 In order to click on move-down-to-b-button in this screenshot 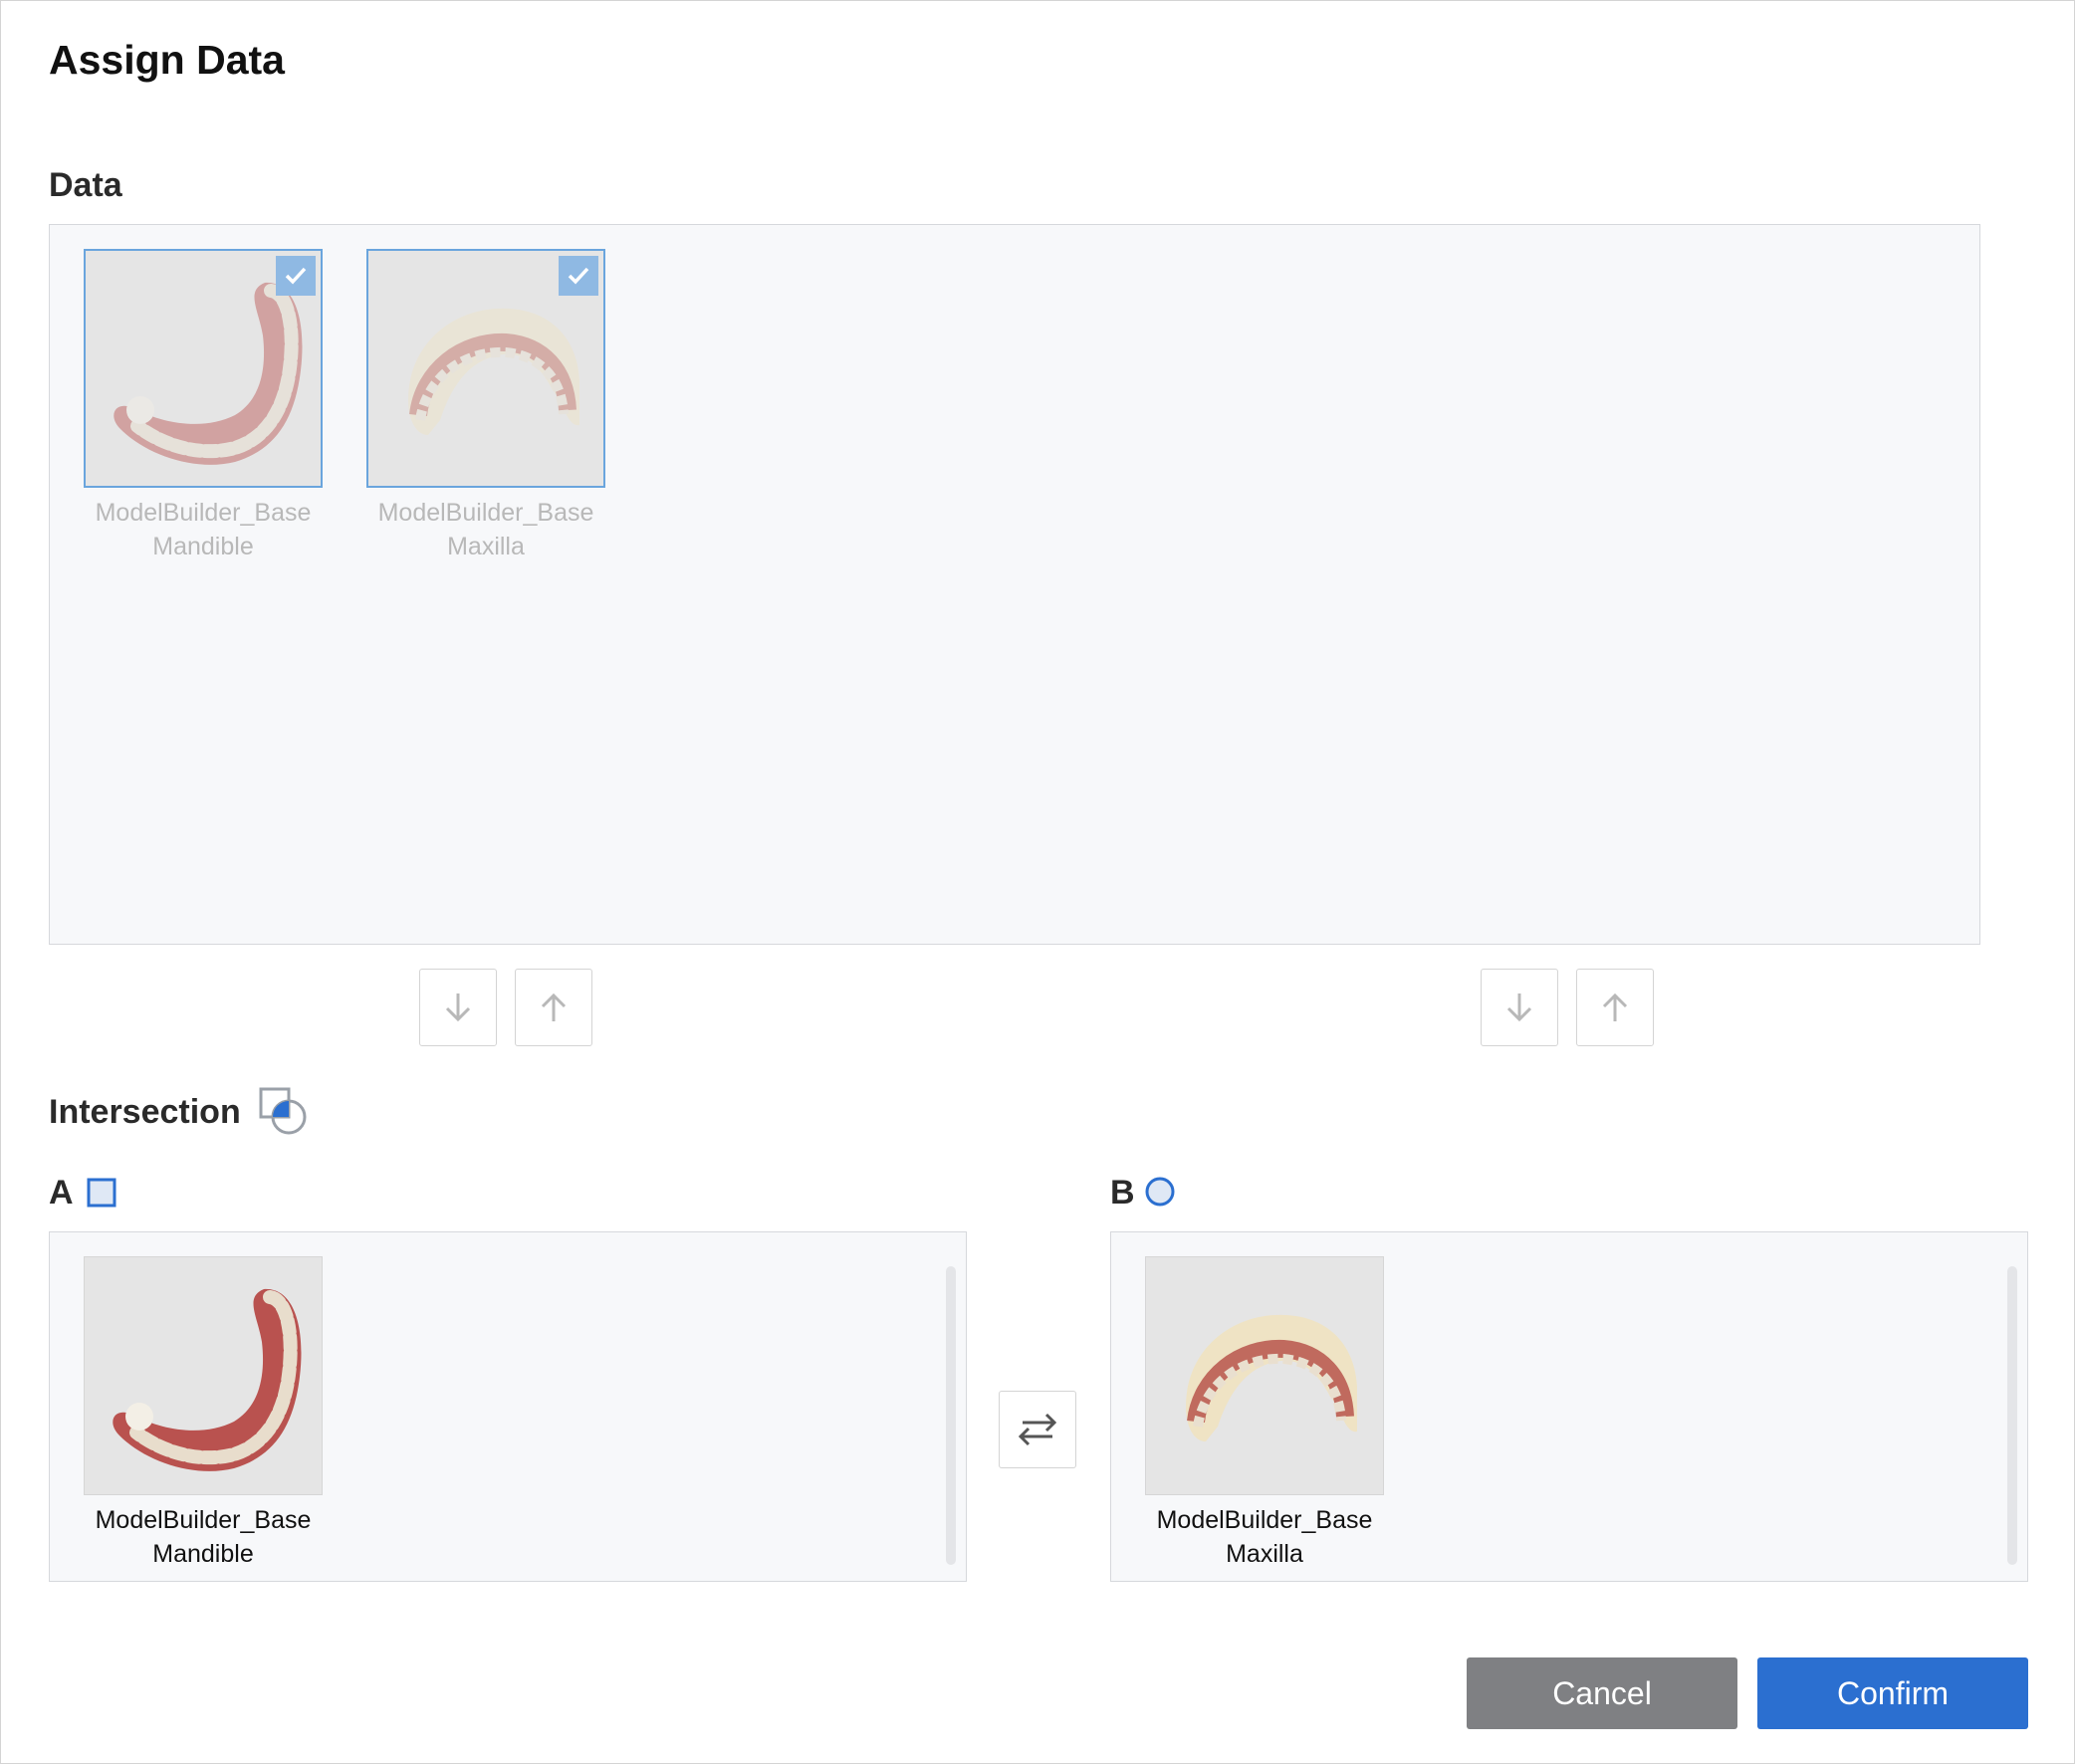, I will do `click(1520, 1007)`.